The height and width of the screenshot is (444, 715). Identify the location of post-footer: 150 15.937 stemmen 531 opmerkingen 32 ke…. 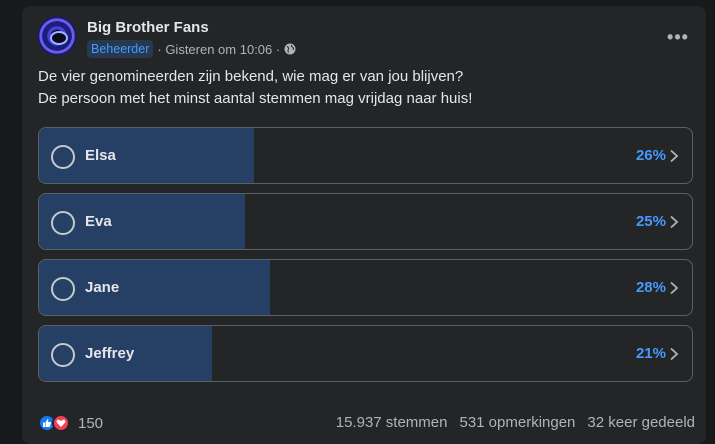
(366, 424).